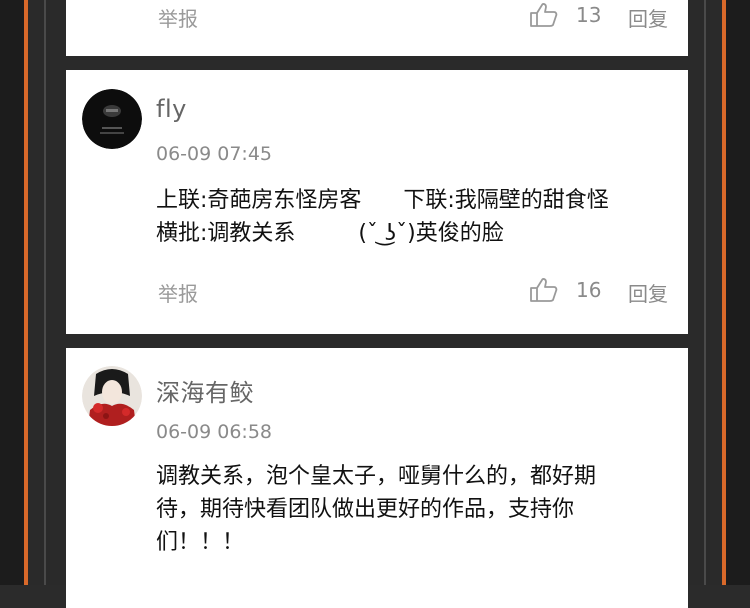 The width and height of the screenshot is (750, 608). What do you see at coordinates (214, 432) in the screenshot?
I see `comment-date: 06-09 06:58` at bounding box center [214, 432].